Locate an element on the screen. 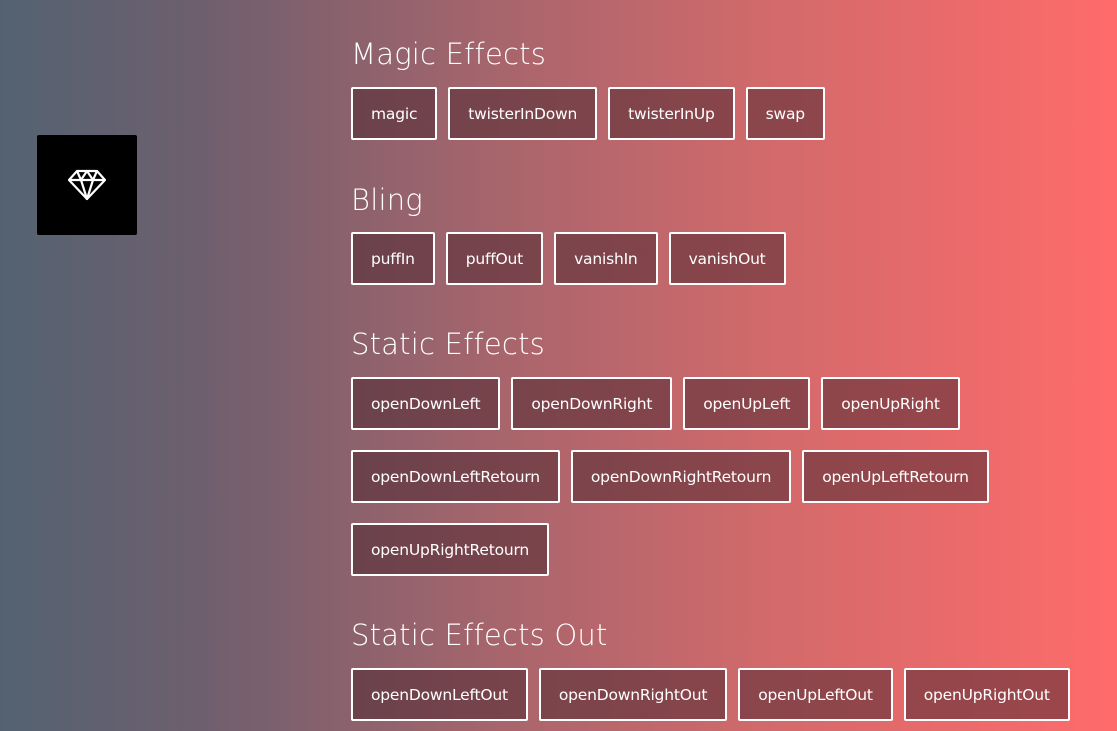  effect-button-opendownleftout: openDownLeftOut is located at coordinates (439, 694).